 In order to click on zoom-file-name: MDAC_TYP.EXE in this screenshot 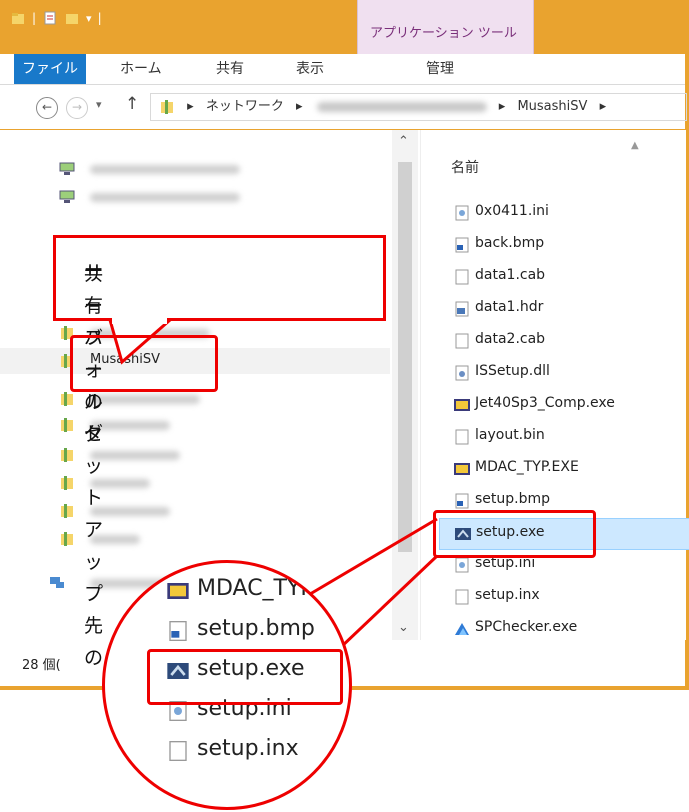, I will do `click(274, 588)`.